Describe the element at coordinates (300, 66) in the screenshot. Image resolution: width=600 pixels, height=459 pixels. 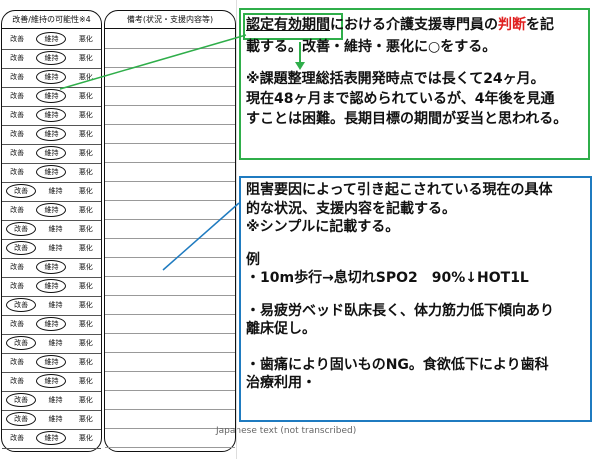
I see `green-arrow-head-icon` at that location.